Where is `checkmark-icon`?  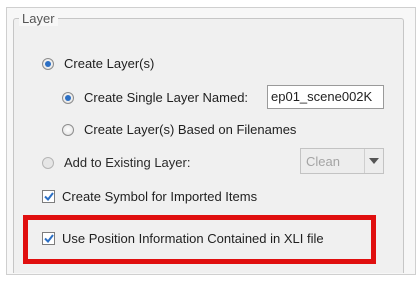 checkmark-icon is located at coordinates (48, 196).